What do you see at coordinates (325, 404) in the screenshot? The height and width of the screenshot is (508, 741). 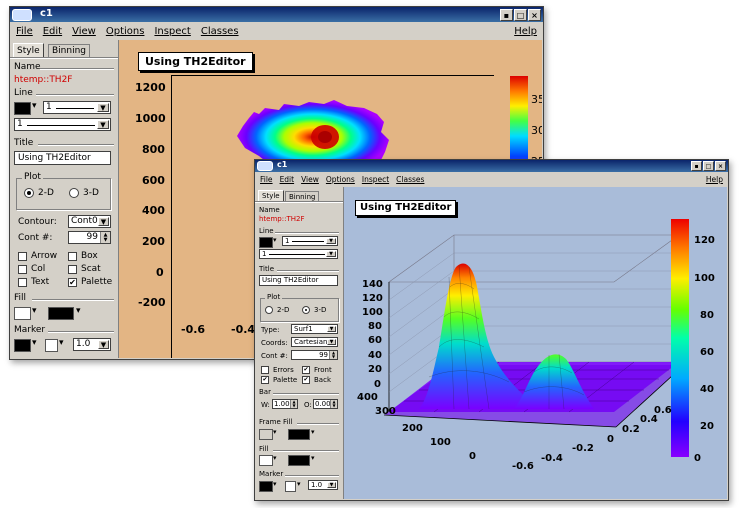 I see `bar-offset-field: 0.00 ▲ ▼` at bounding box center [325, 404].